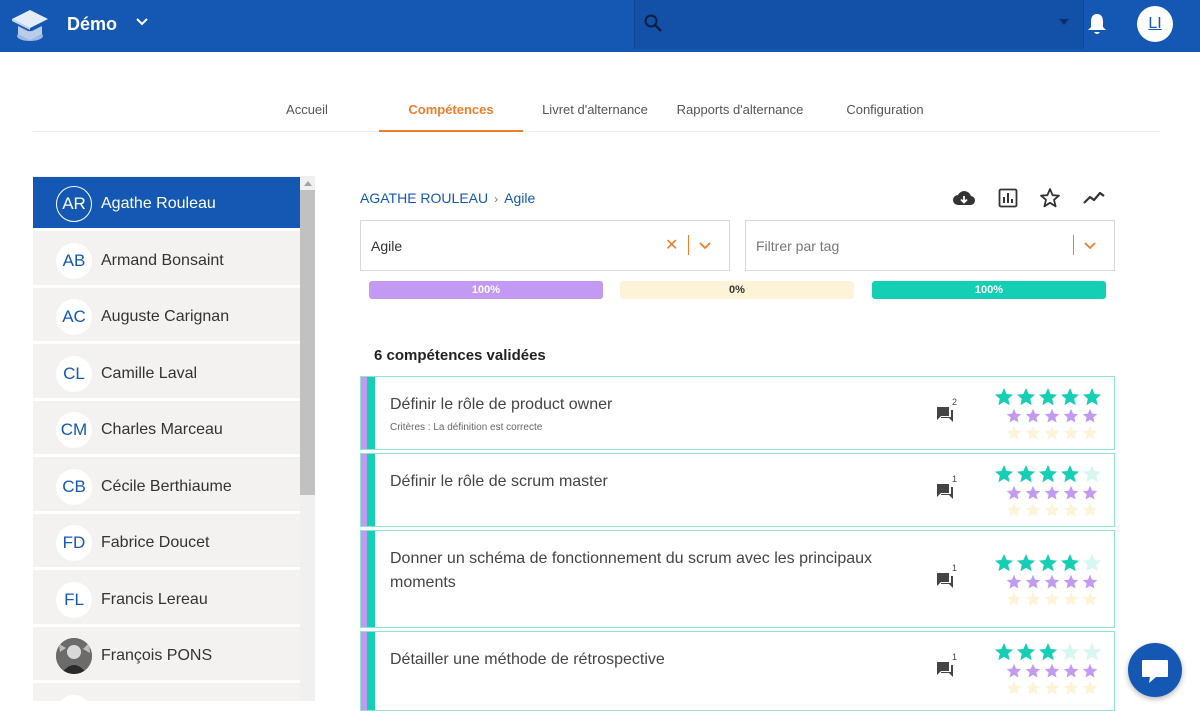 The height and width of the screenshot is (711, 1200). What do you see at coordinates (308, 183) in the screenshot?
I see `scroll-up-icon` at bounding box center [308, 183].